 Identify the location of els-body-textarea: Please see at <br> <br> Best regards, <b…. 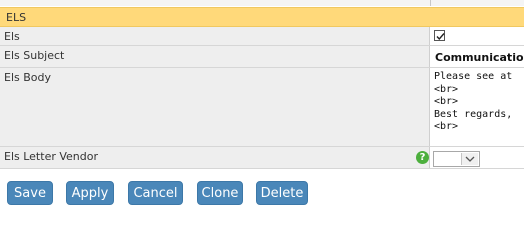
(473, 102).